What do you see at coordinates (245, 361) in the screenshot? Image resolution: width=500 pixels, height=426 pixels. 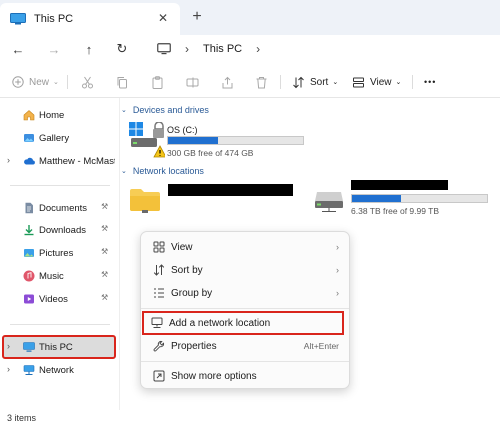 I see `menu-separator` at bounding box center [245, 361].